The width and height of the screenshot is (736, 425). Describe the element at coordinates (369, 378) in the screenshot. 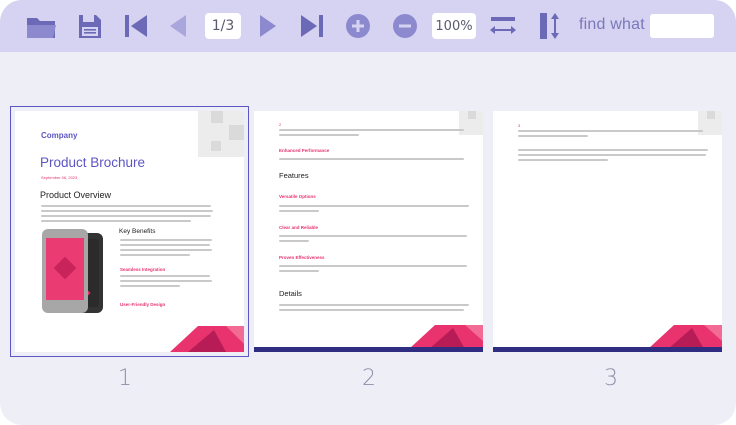

I see `page-number-2: 2` at that location.